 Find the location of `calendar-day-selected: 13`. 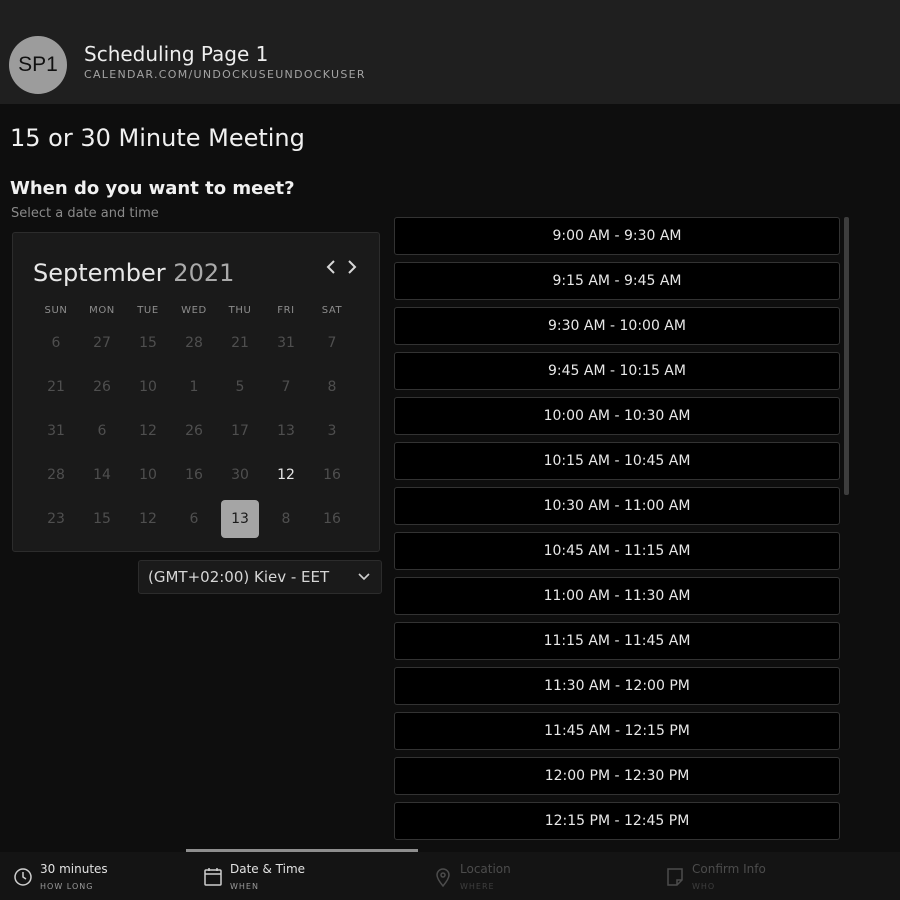

calendar-day-selected: 13 is located at coordinates (240, 519).